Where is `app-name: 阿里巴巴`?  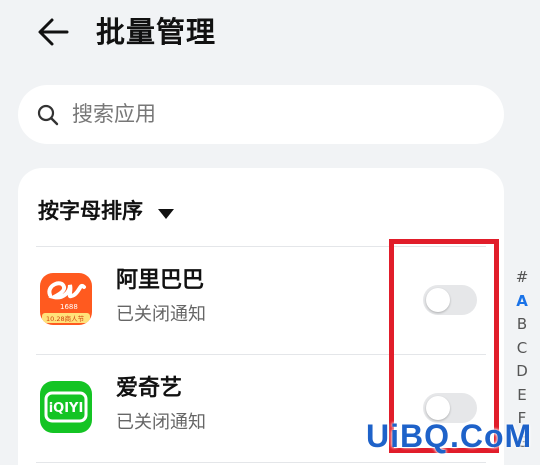
app-name: 阿里巴巴 is located at coordinates (160, 280).